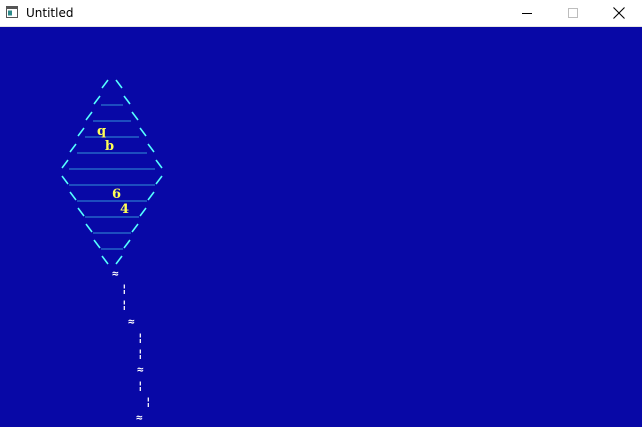 The height and width of the screenshot is (427, 642). I want to click on maximize-button, so click(573, 13).